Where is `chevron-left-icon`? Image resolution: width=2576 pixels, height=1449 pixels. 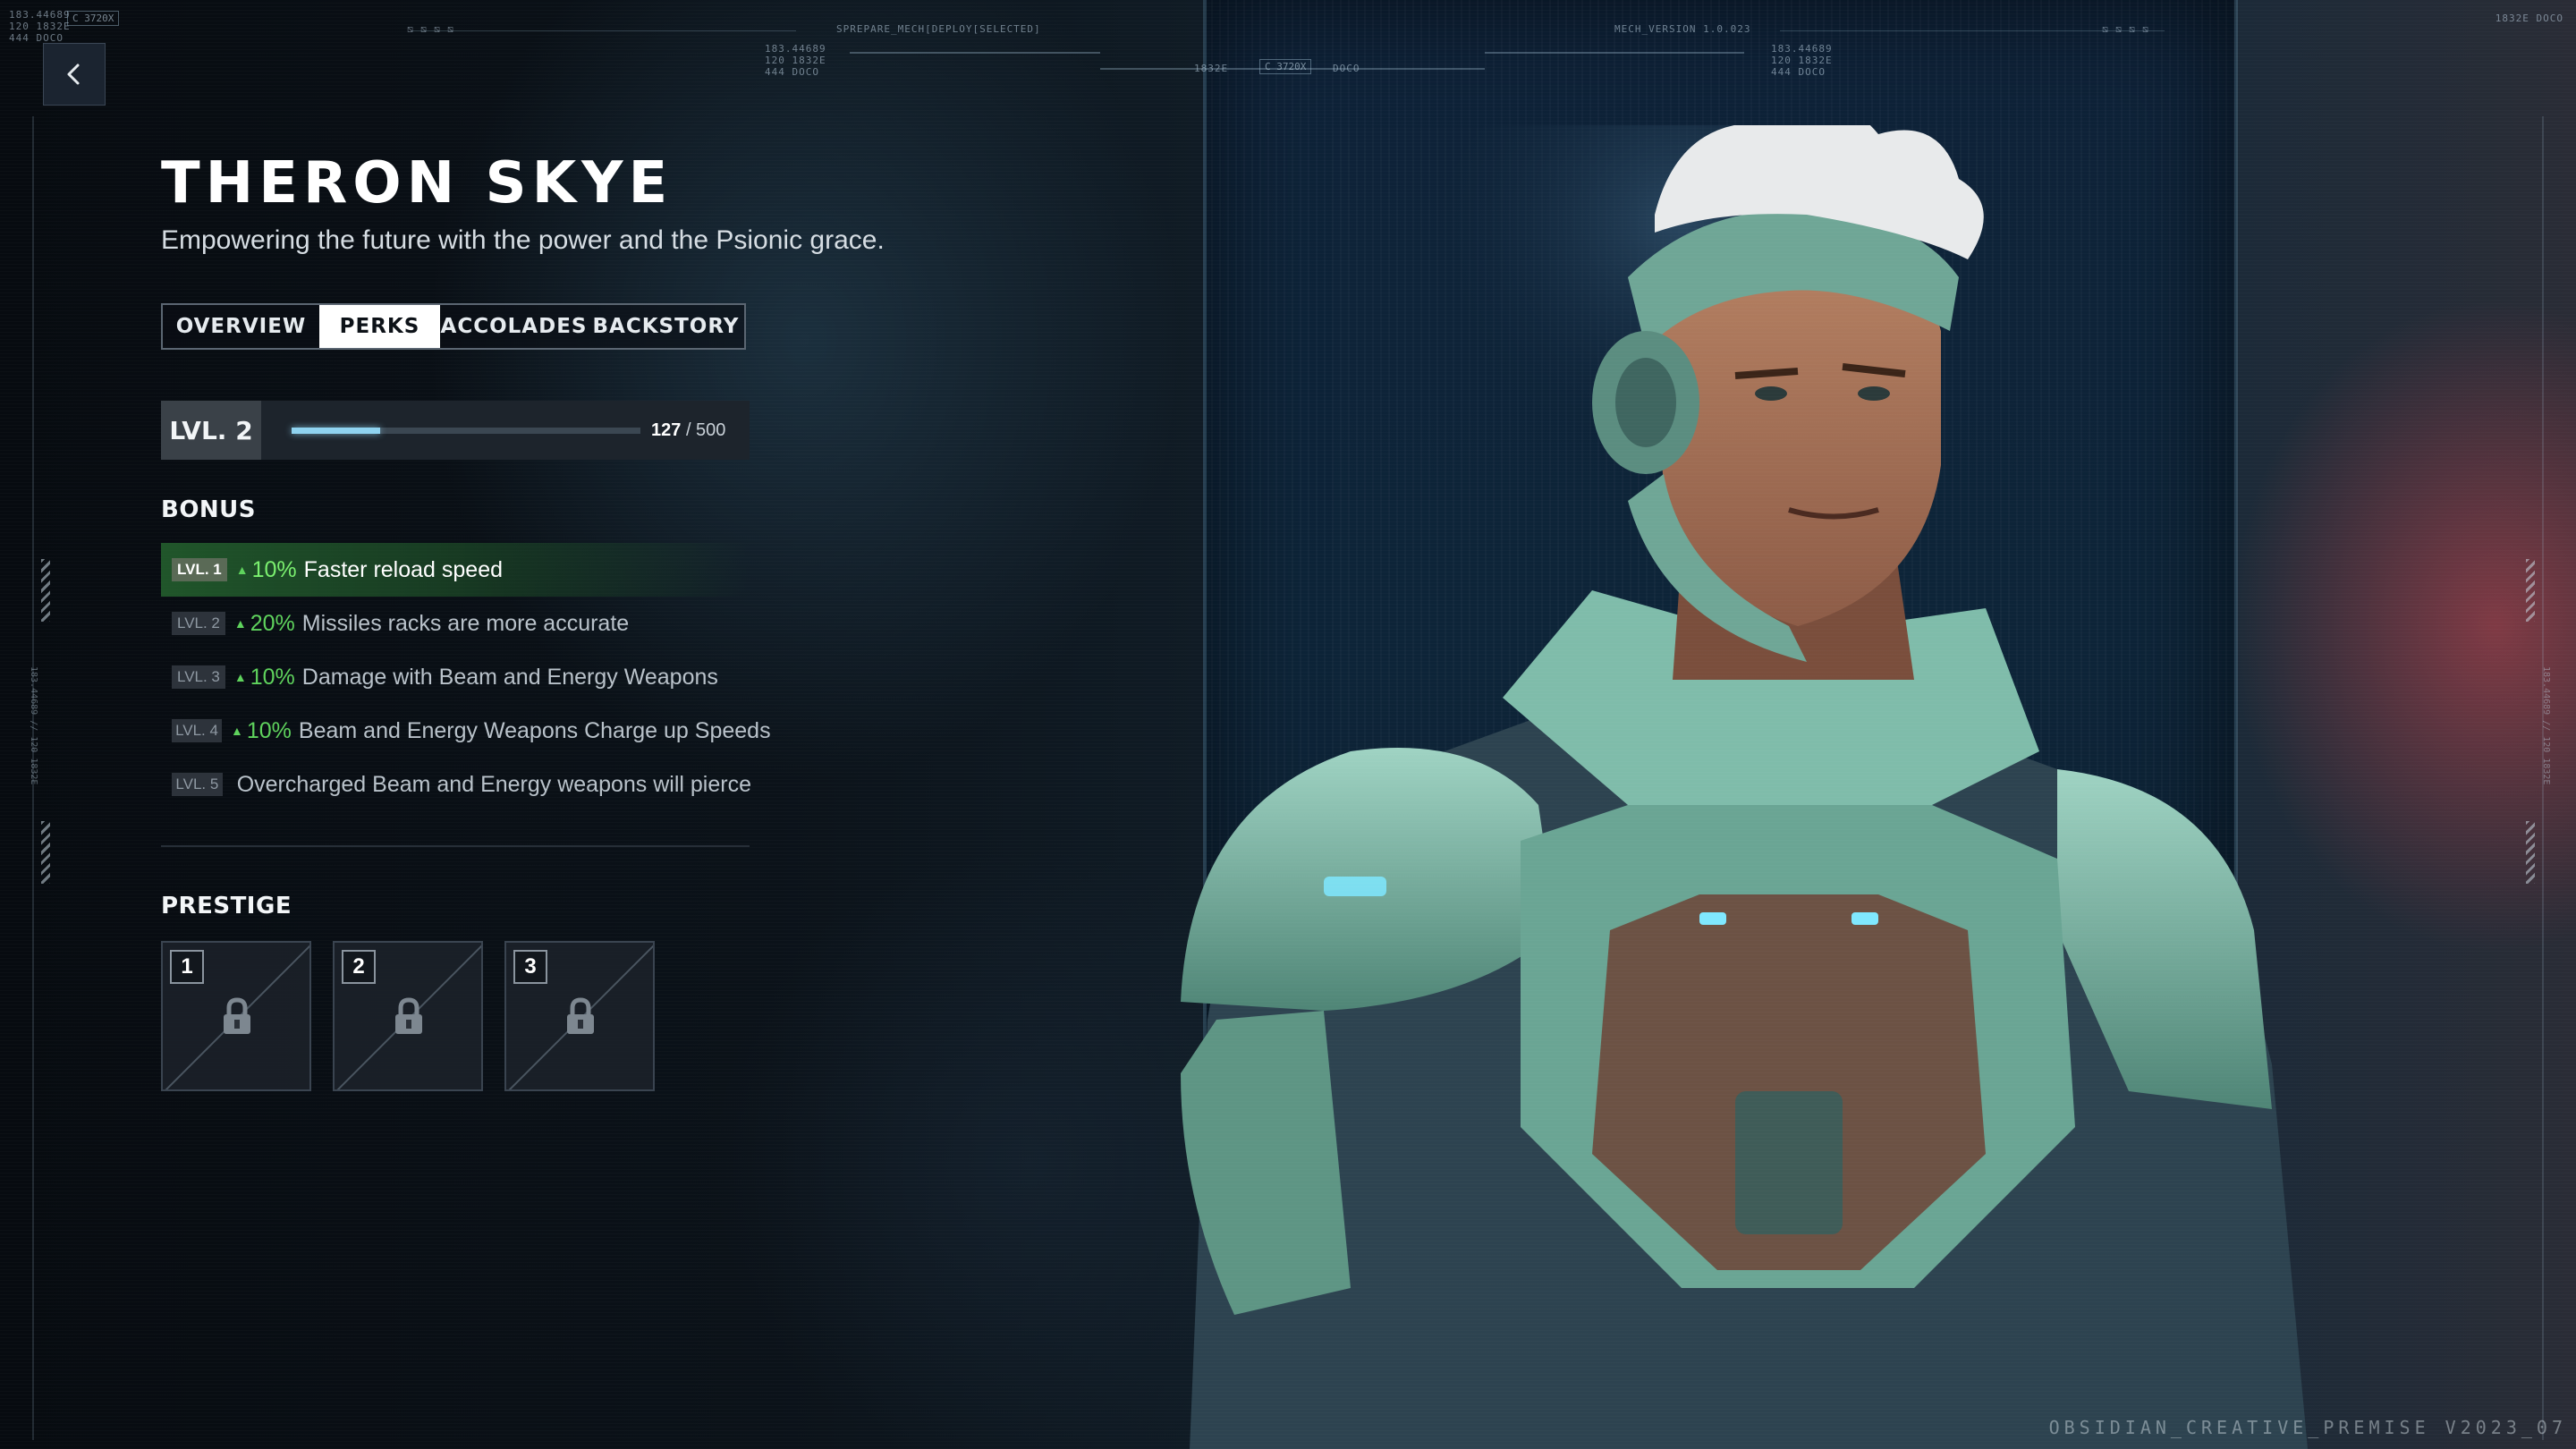 chevron-left-icon is located at coordinates (73, 74).